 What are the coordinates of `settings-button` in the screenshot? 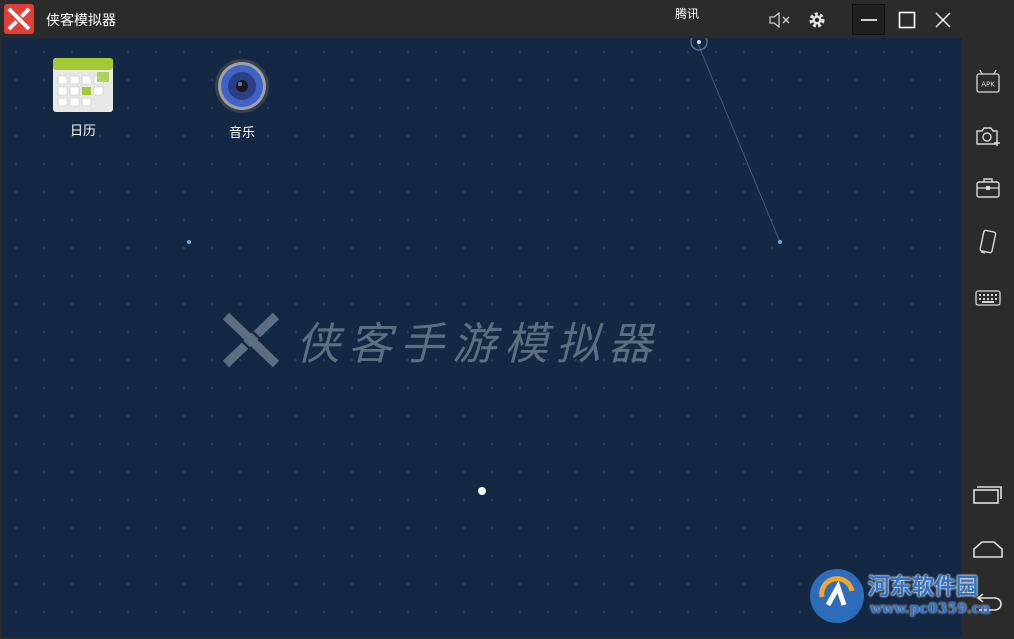 It's located at (817, 19).